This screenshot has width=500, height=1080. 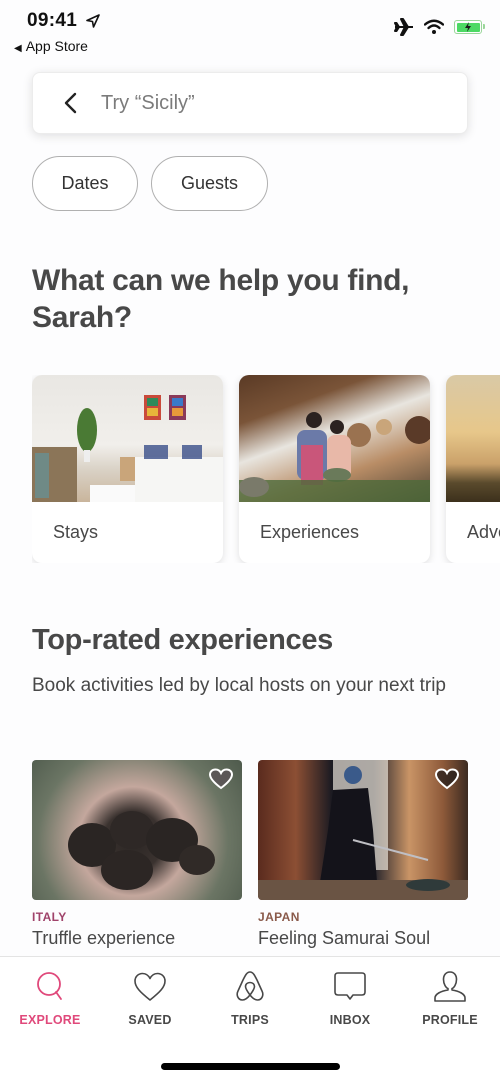 What do you see at coordinates (85, 183) in the screenshot?
I see `dates-filter-button: Dates` at bounding box center [85, 183].